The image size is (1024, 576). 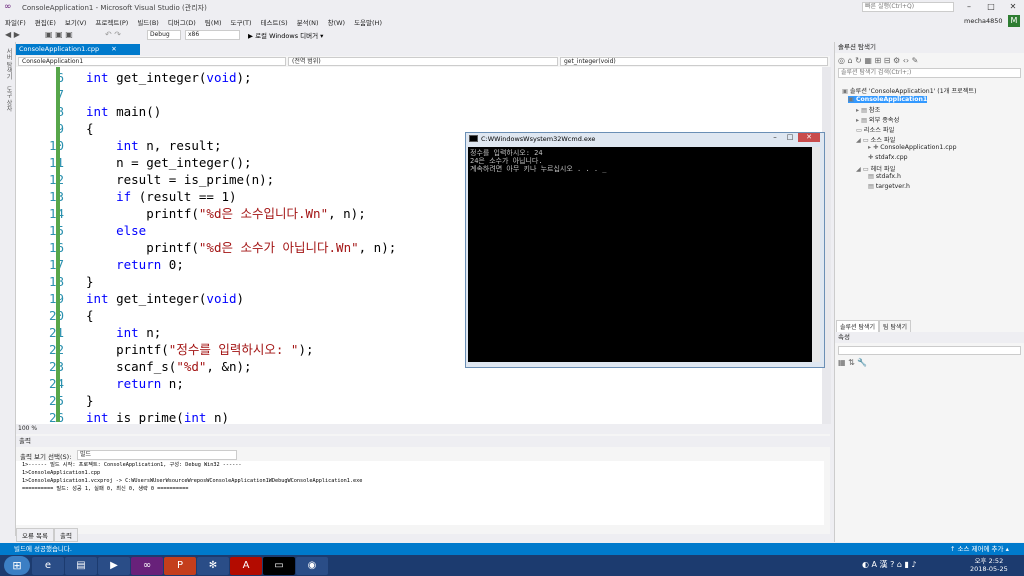 What do you see at coordinates (884, 176) in the screenshot?
I see `tree-item: ▤ stdafx.h` at bounding box center [884, 176].